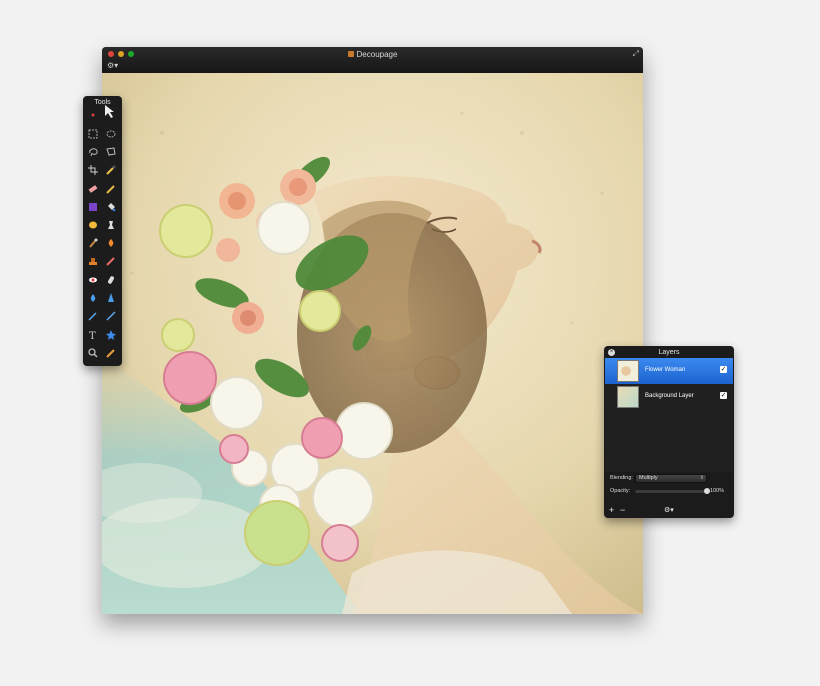 This screenshot has width=820, height=686. I want to click on fill-ellipse-icon, so click(93, 225).